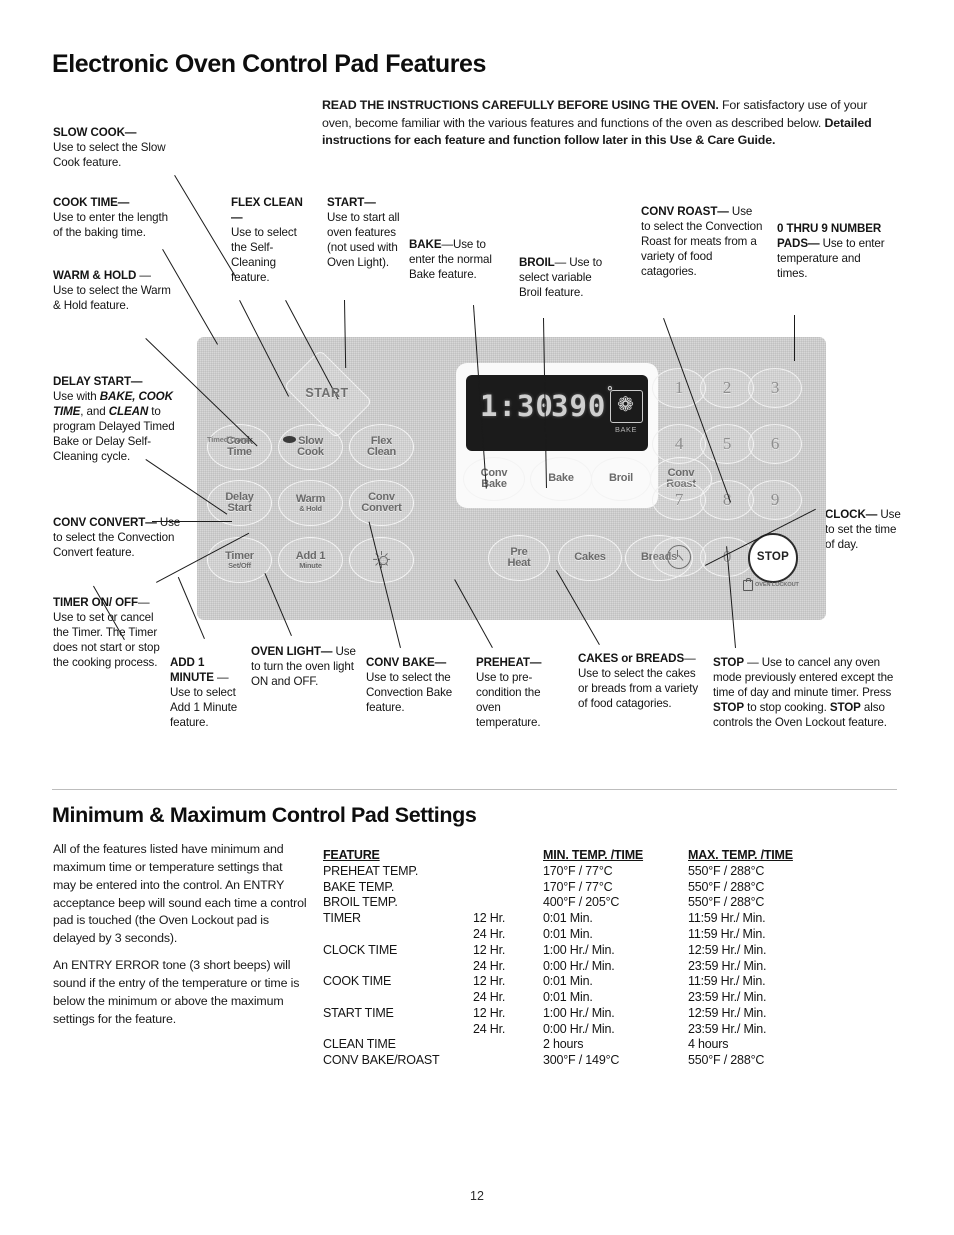  What do you see at coordinates (727, 388) in the screenshot?
I see `number-pad-2: 2` at bounding box center [727, 388].